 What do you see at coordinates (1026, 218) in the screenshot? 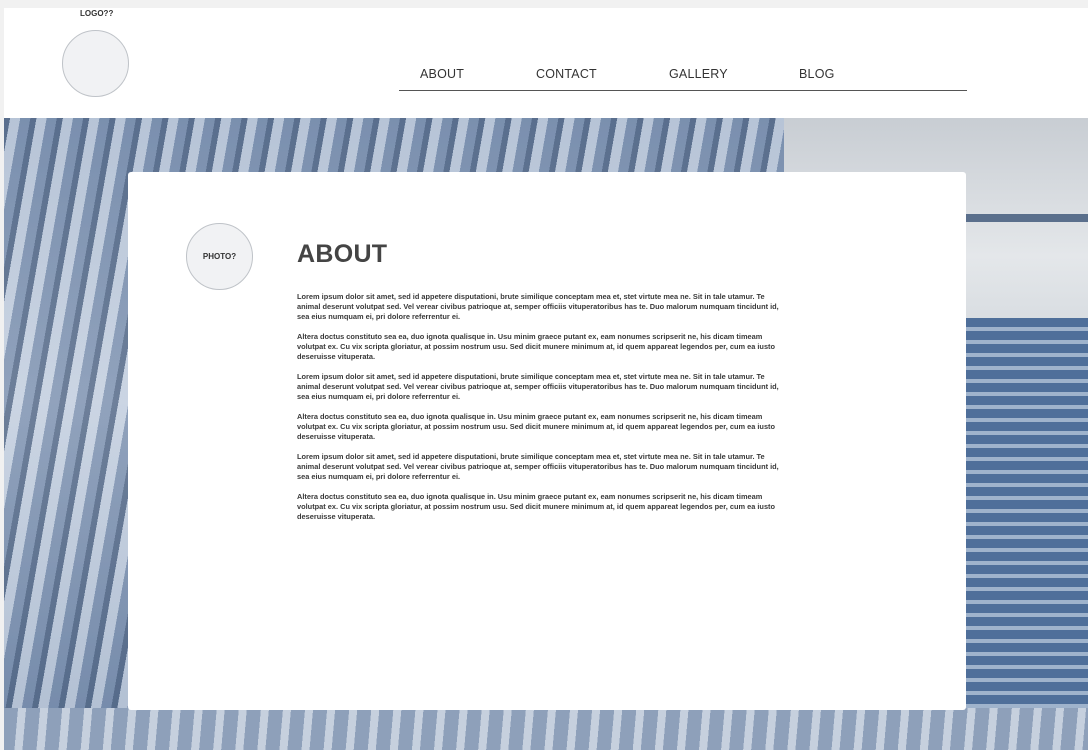
I see `hero-beam` at bounding box center [1026, 218].